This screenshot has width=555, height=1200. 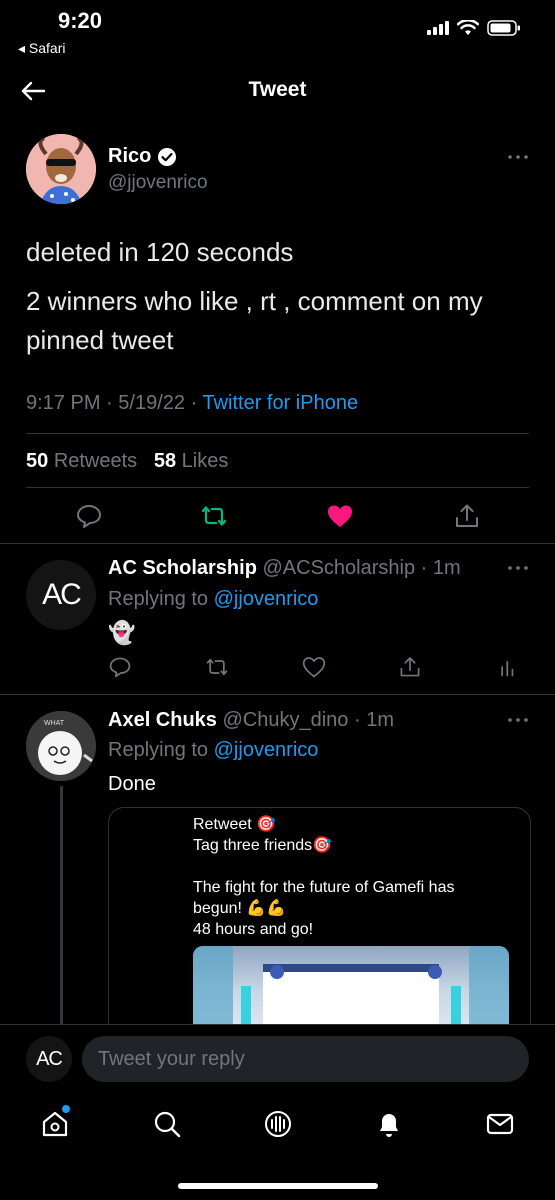 What do you see at coordinates (95, 461) in the screenshot?
I see `retweets-label: Retweets` at bounding box center [95, 461].